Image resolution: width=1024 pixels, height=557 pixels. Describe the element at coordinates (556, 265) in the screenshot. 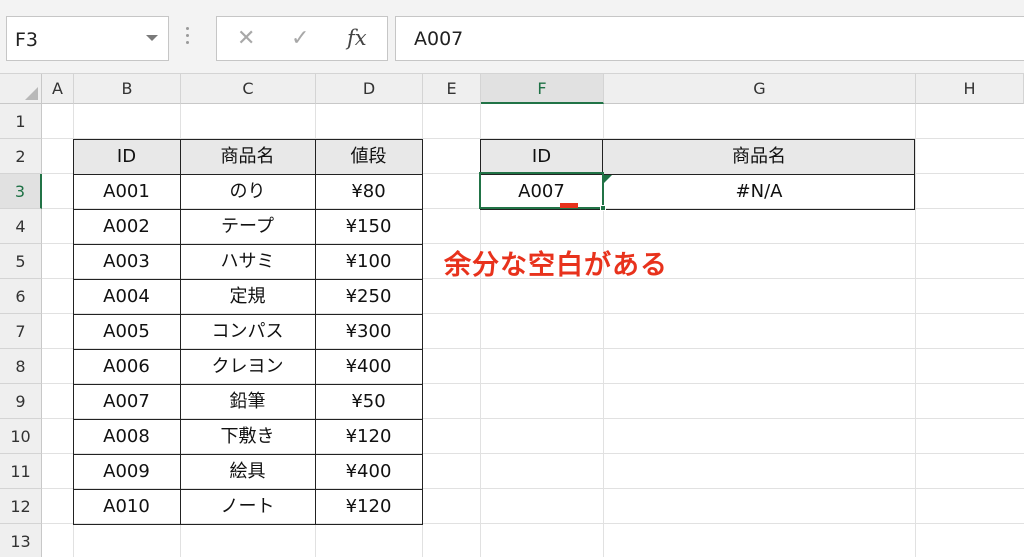

I see `annotation-label: 余分な空白がある` at that location.